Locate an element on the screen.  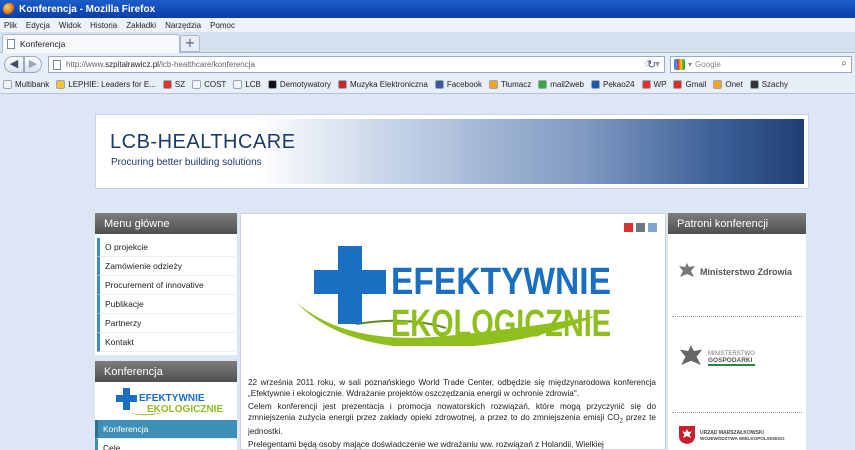
bookmark-6: Muzyka Elektroniczna is located at coordinates (383, 84).